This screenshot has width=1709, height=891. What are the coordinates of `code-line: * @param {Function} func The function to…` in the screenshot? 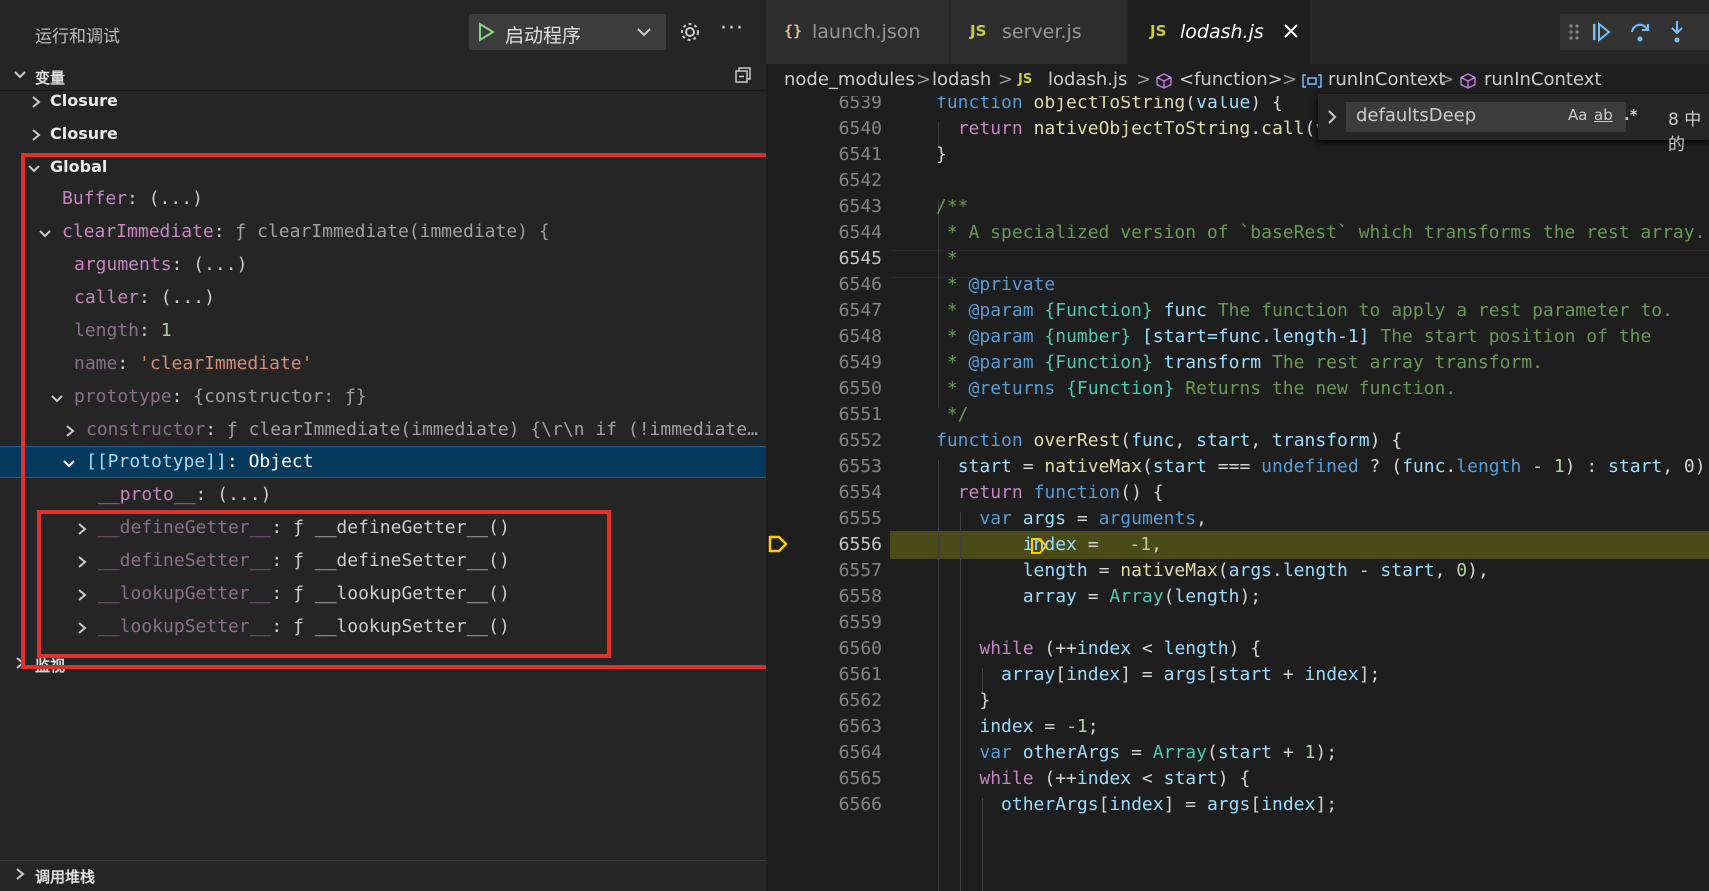 It's located at (1304, 310).